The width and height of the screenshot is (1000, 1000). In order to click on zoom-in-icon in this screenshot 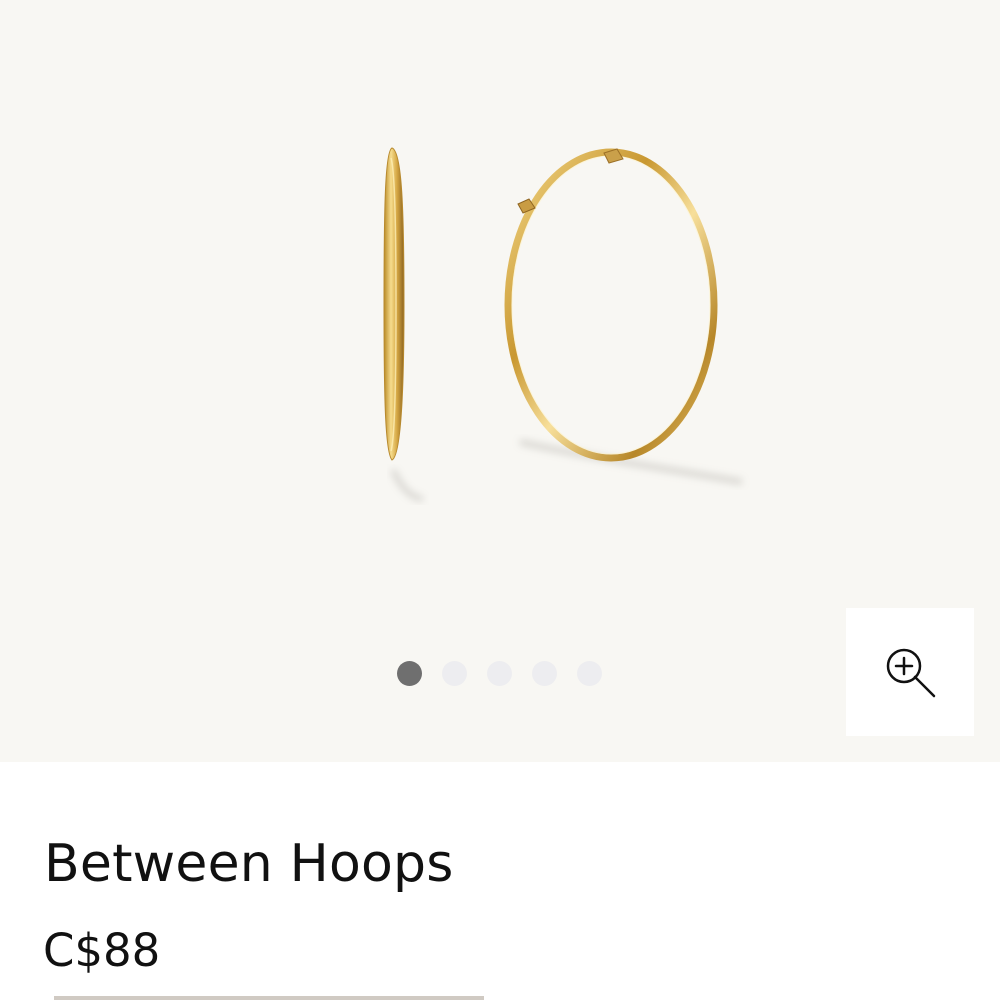, I will do `click(911, 673)`.